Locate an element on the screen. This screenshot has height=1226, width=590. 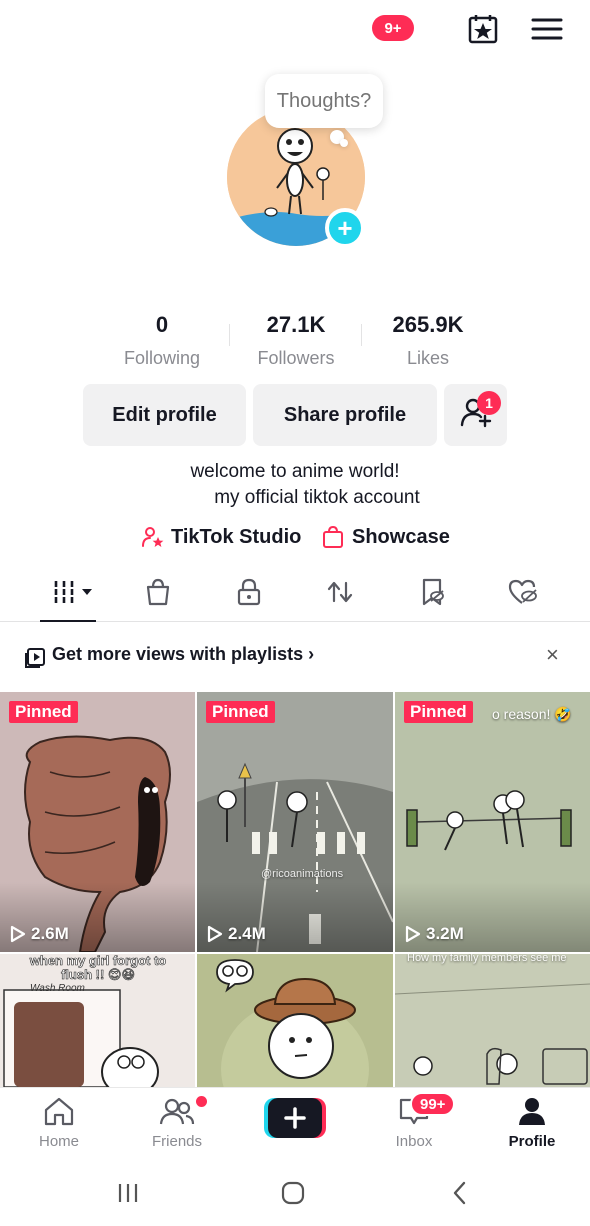
followers-label: Followers is located at coordinates (296, 358).